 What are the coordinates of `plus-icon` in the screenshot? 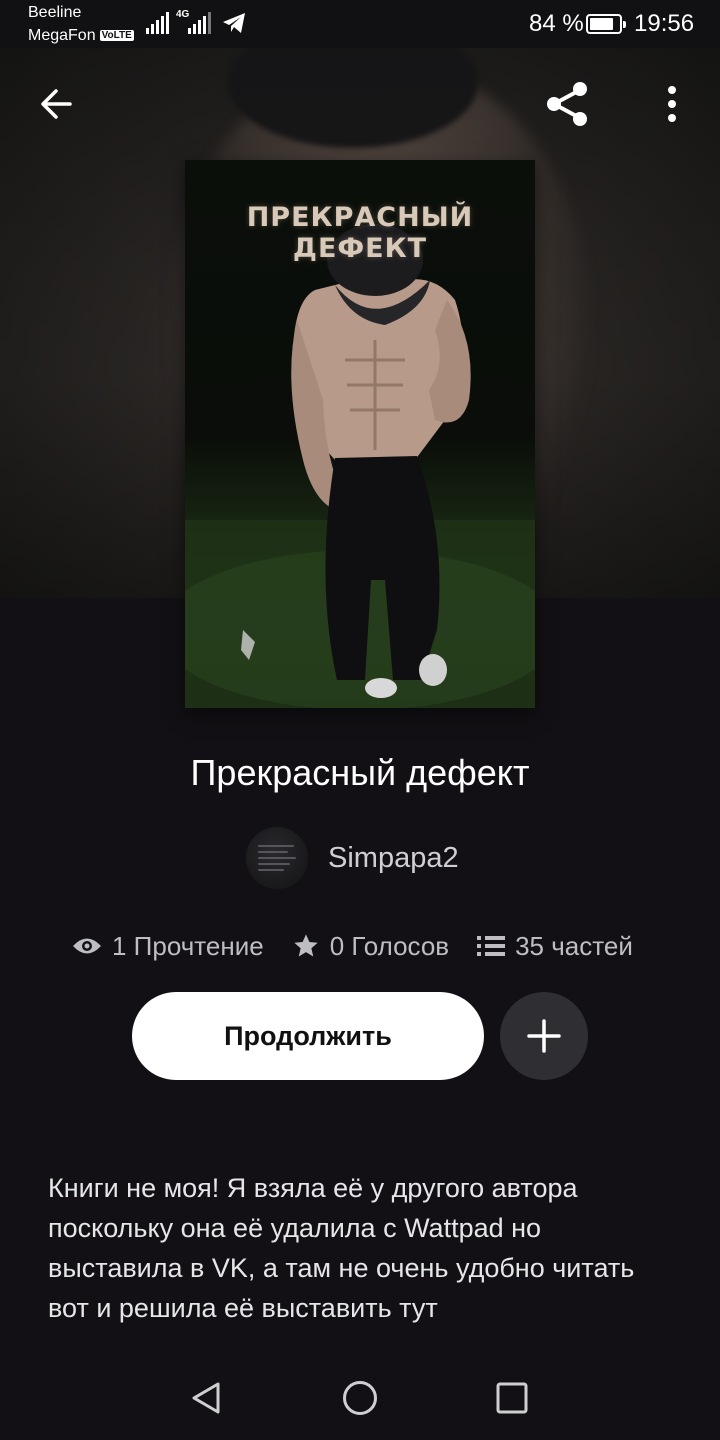 It's located at (544, 1036).